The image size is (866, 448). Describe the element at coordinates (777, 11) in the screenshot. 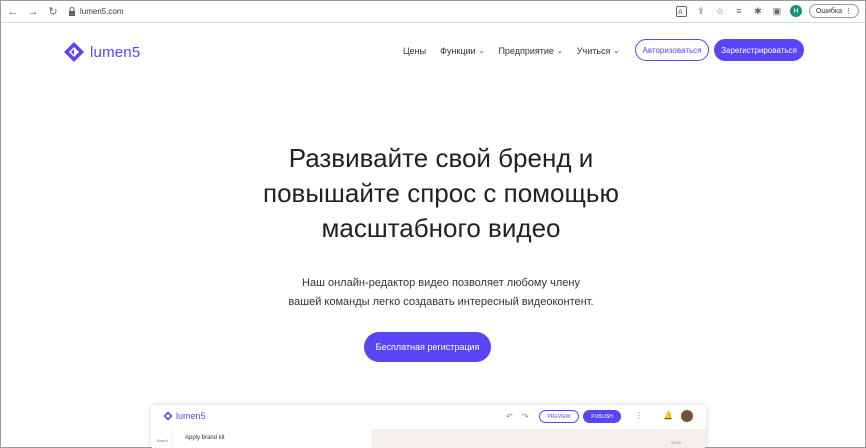

I see `sidebar-icon: ▣` at that location.